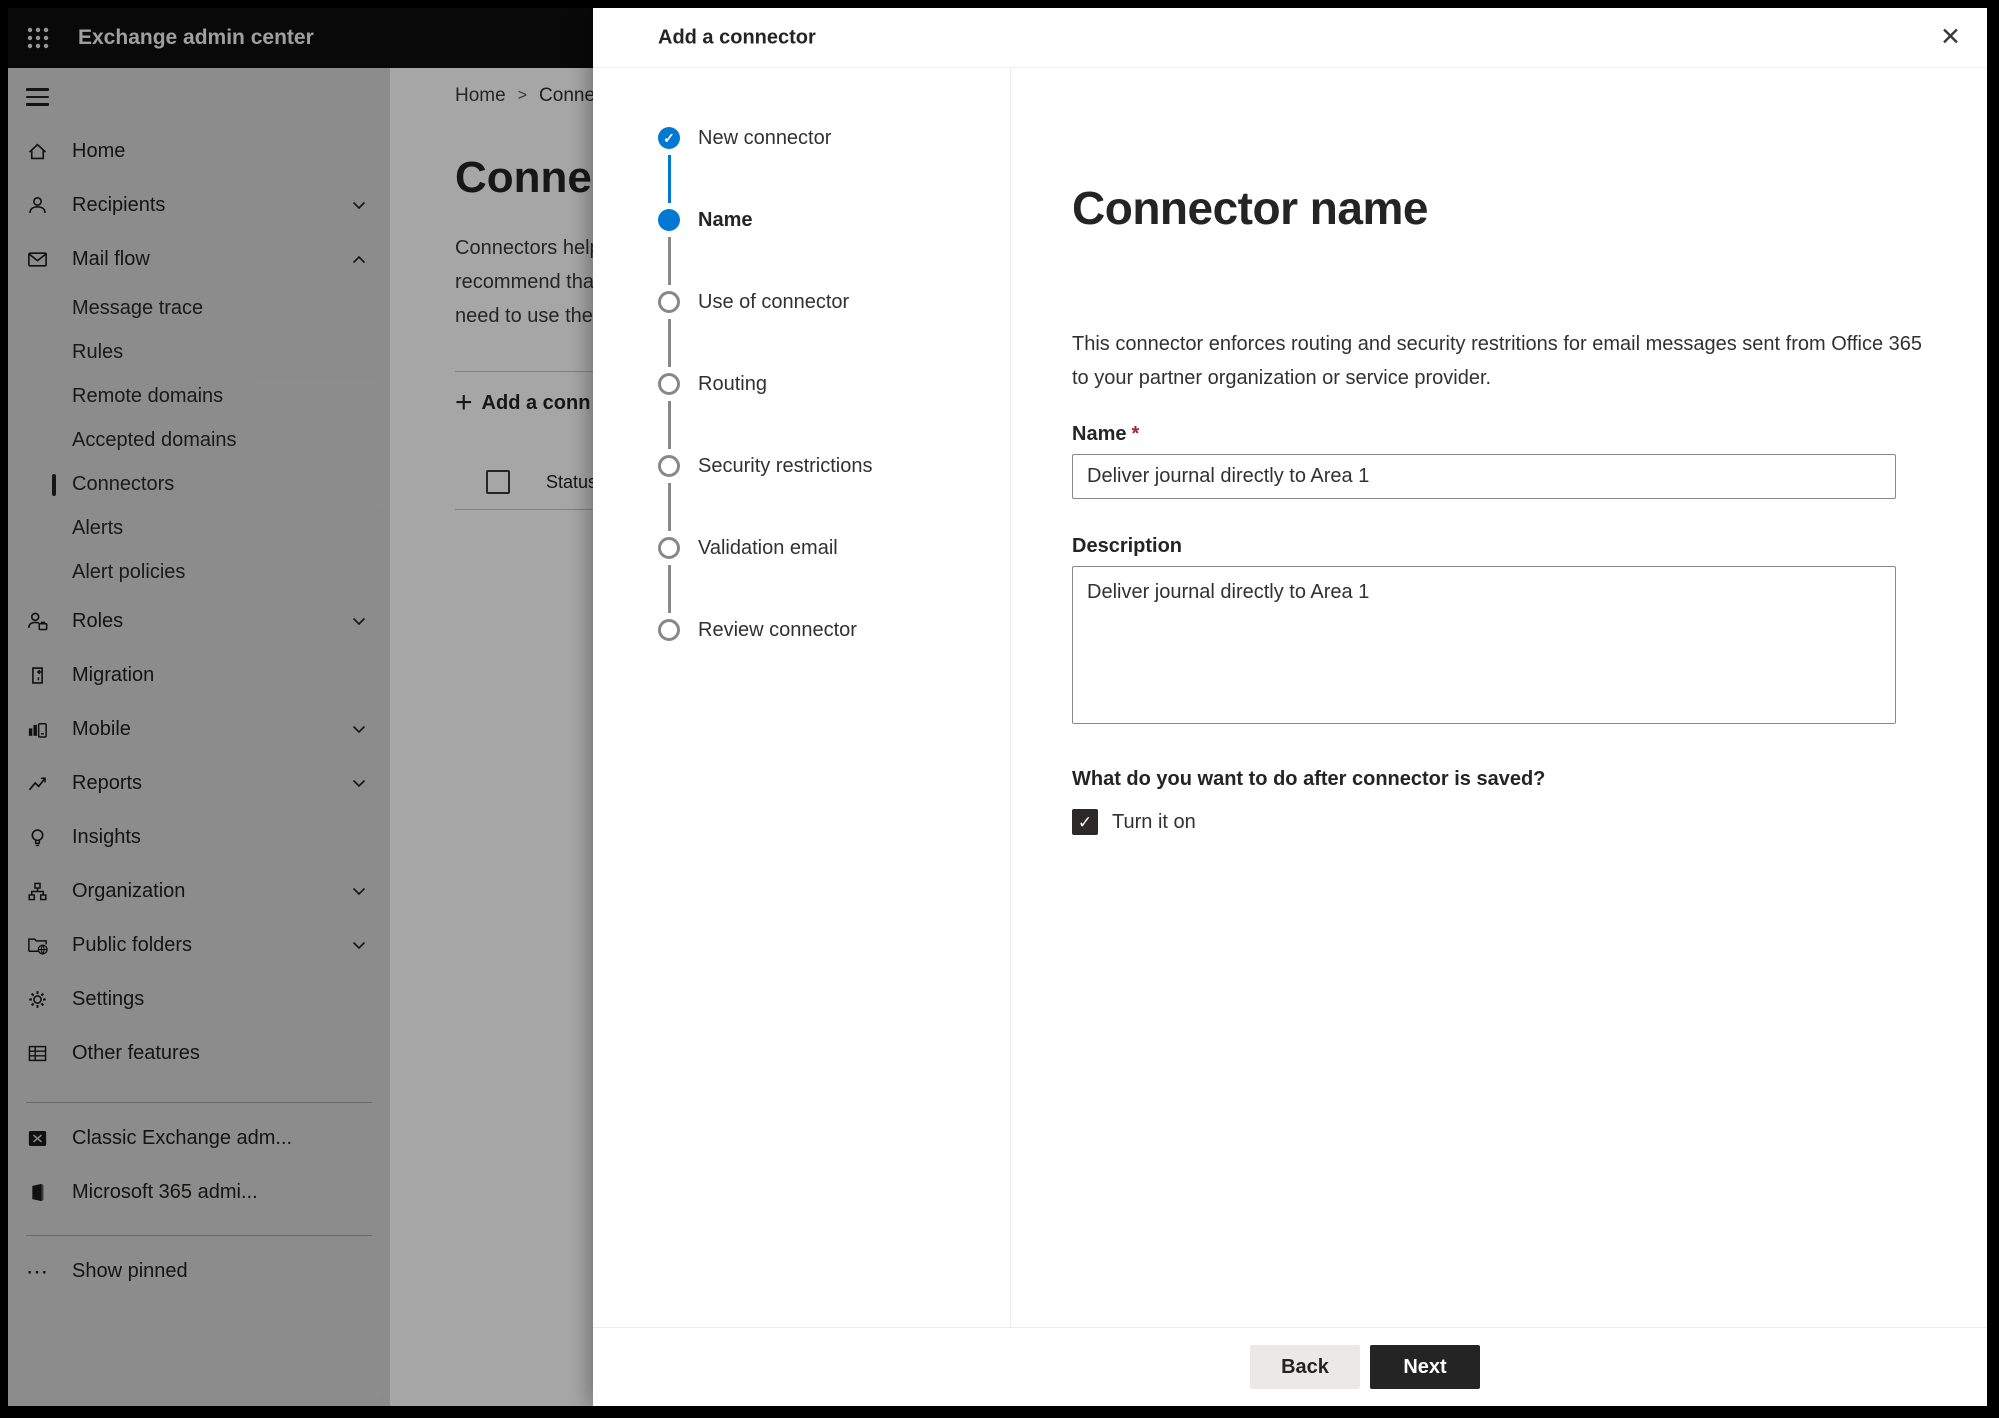  Describe the element at coordinates (801, 660) in the screenshot. I see `step-review-connector: Review connector` at that location.